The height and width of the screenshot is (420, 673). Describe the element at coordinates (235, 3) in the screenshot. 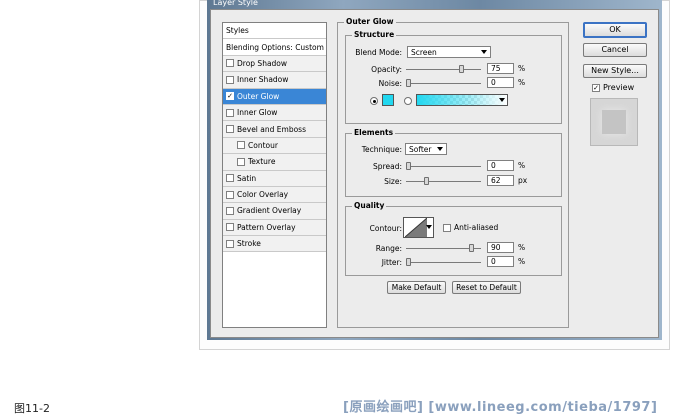

I see `window-title: Layer Style` at that location.